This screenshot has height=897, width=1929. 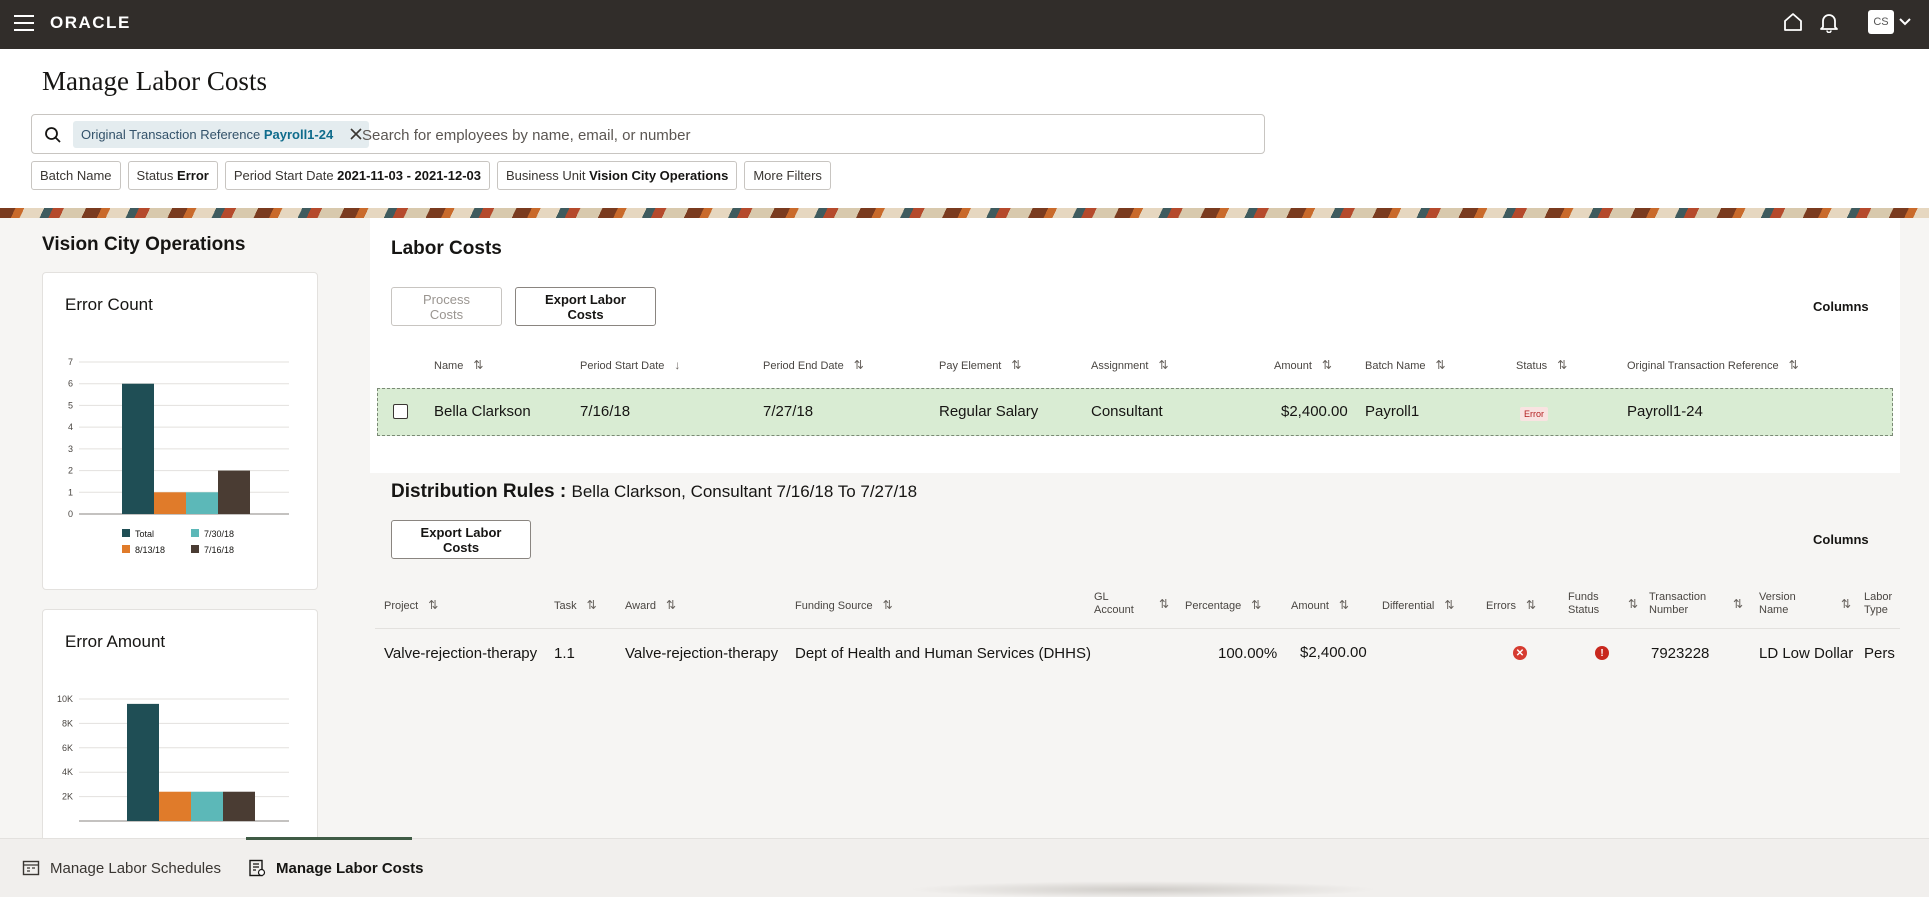 I want to click on search-input, so click(x=802, y=135).